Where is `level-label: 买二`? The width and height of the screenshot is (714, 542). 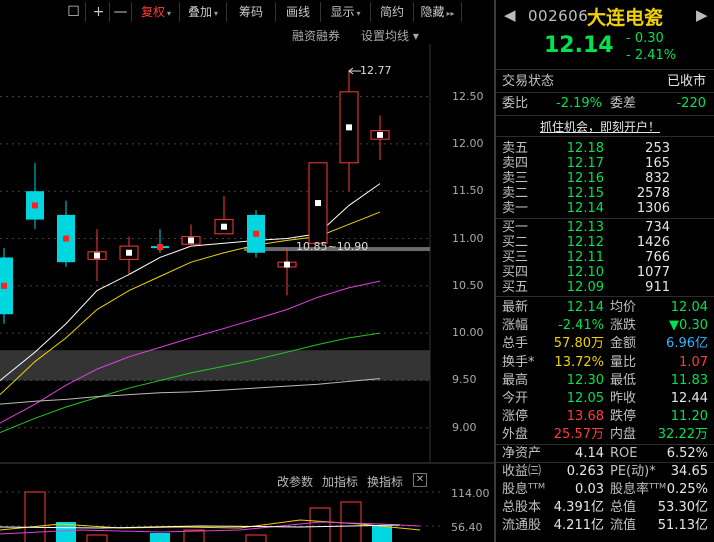 level-label: 买二 is located at coordinates (515, 242).